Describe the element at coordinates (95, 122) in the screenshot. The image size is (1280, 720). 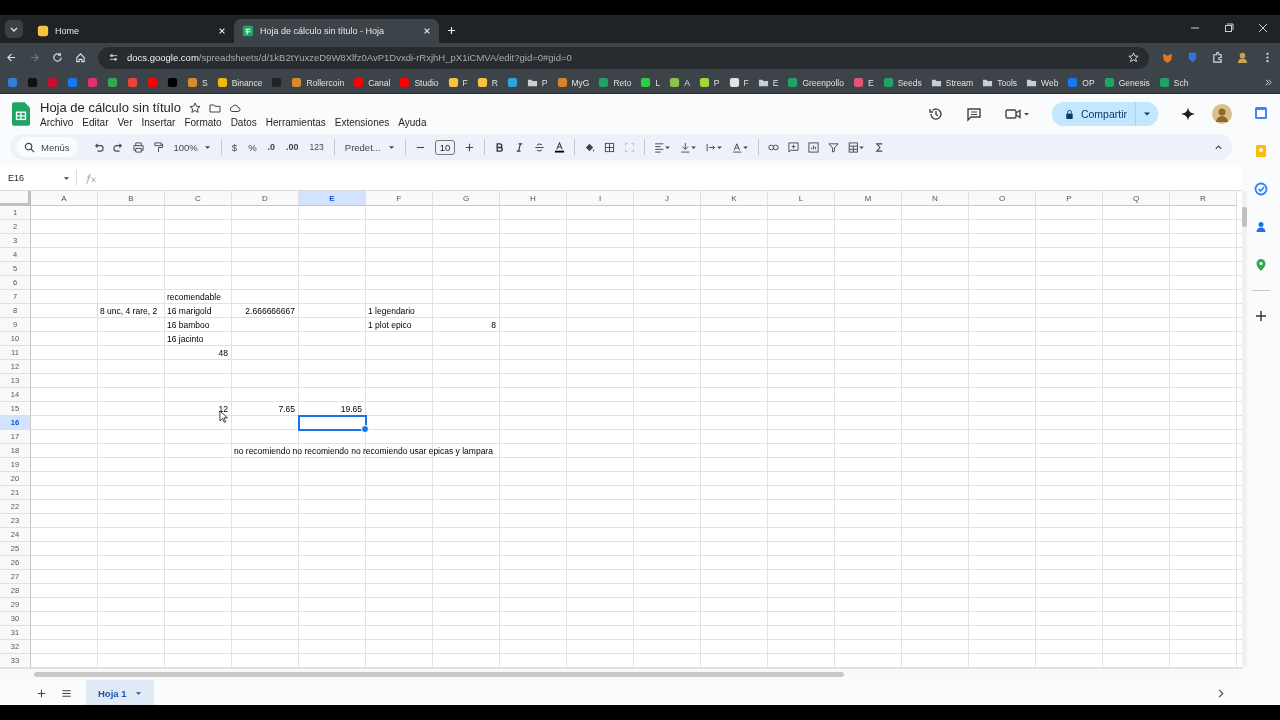
I see `menu-item: Editar` at that location.